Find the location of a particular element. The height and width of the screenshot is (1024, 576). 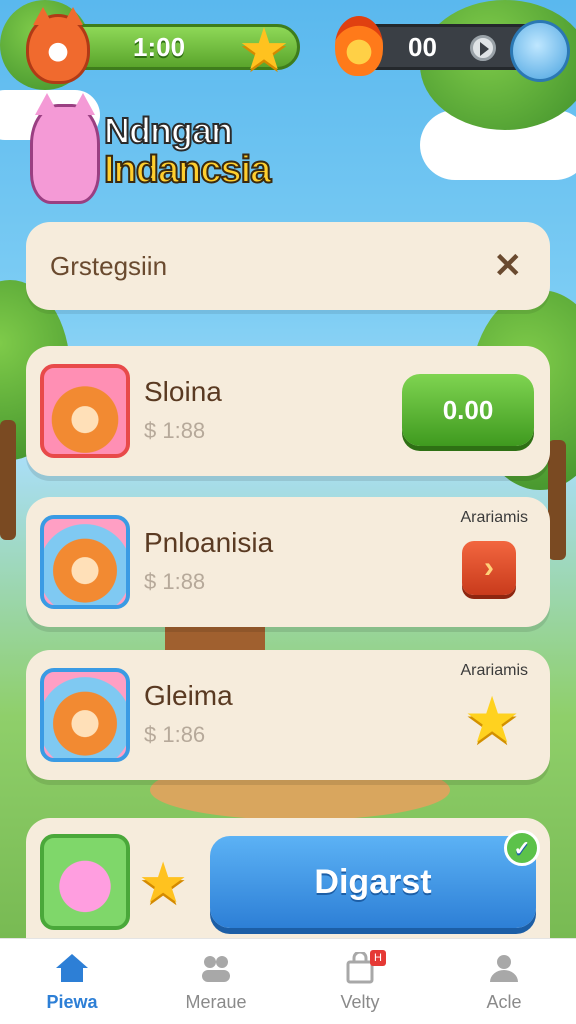

nav-label: Meraue is located at coordinates (216, 1002).